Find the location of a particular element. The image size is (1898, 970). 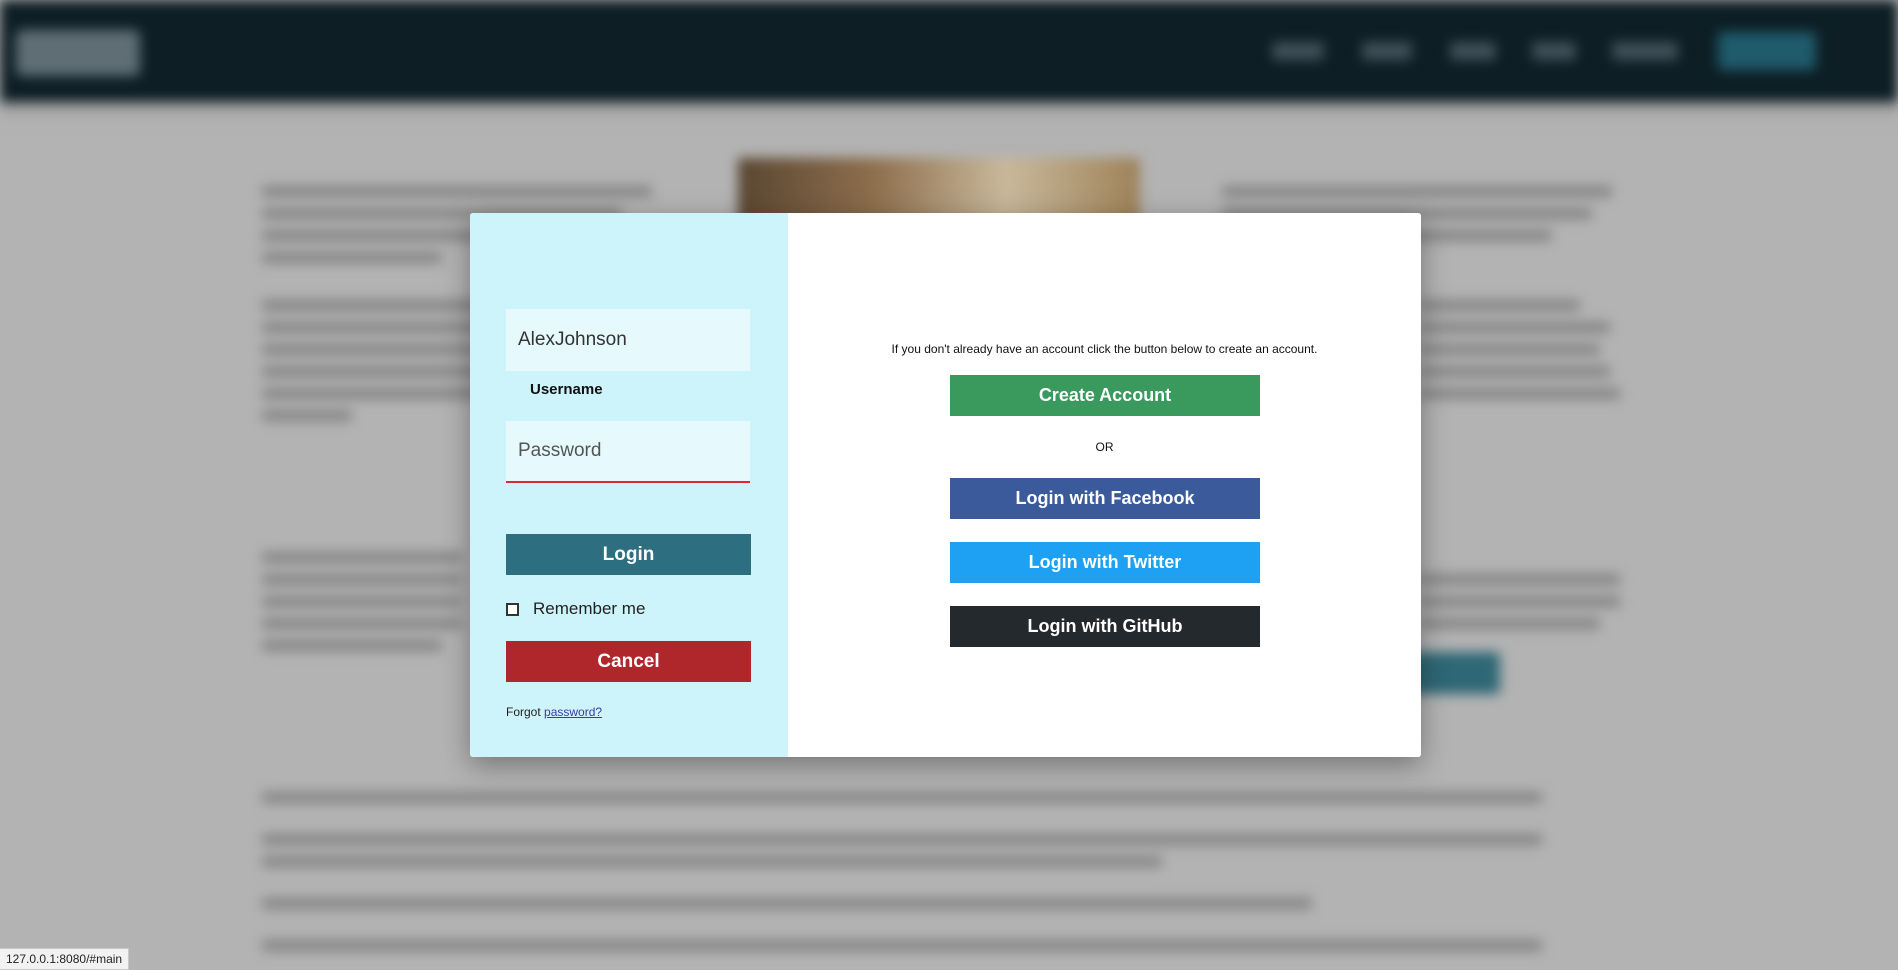

or-separator: OR is located at coordinates (1104, 447).